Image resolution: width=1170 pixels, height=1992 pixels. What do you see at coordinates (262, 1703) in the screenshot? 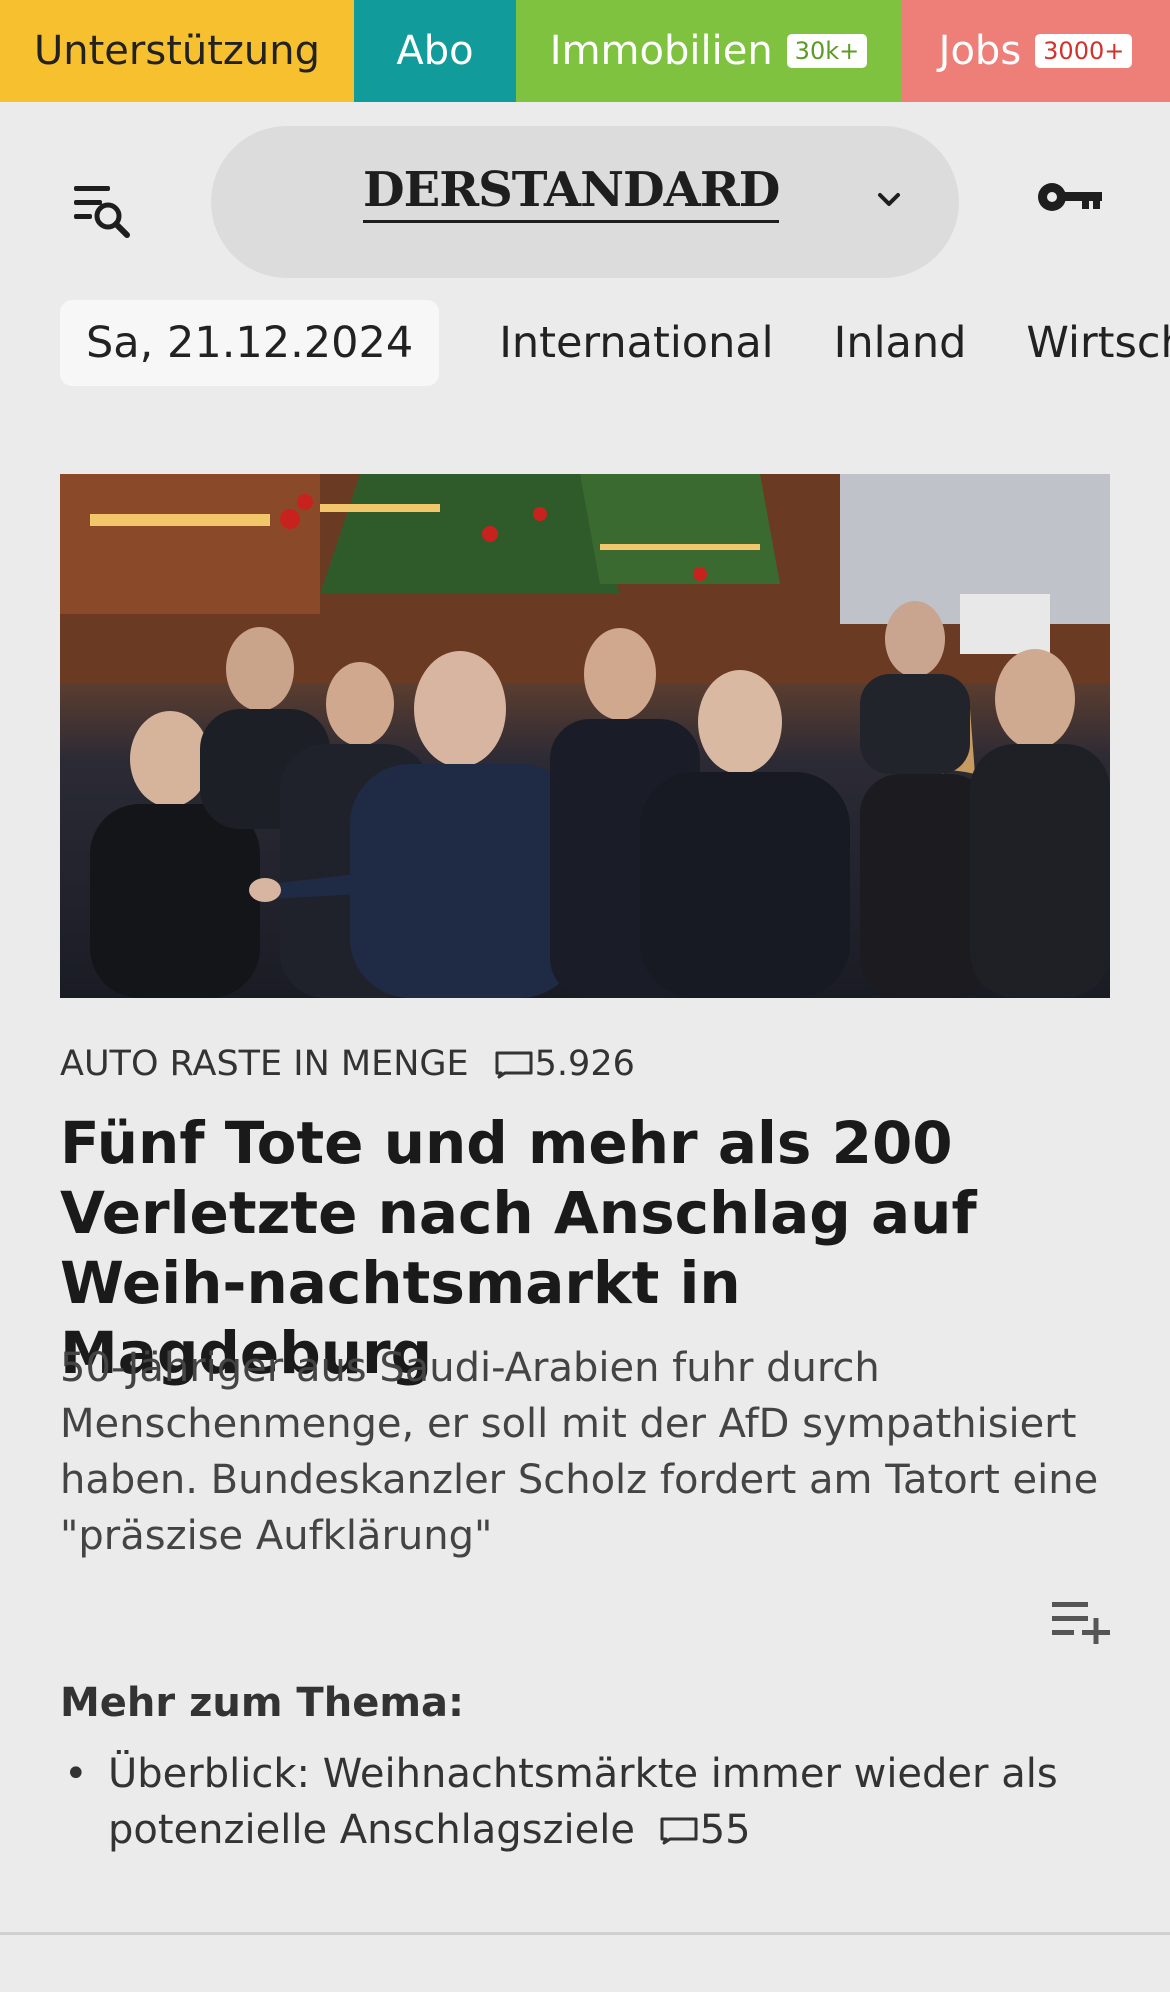
I see `more-topic-heading: Mehr zum Thema:` at bounding box center [262, 1703].